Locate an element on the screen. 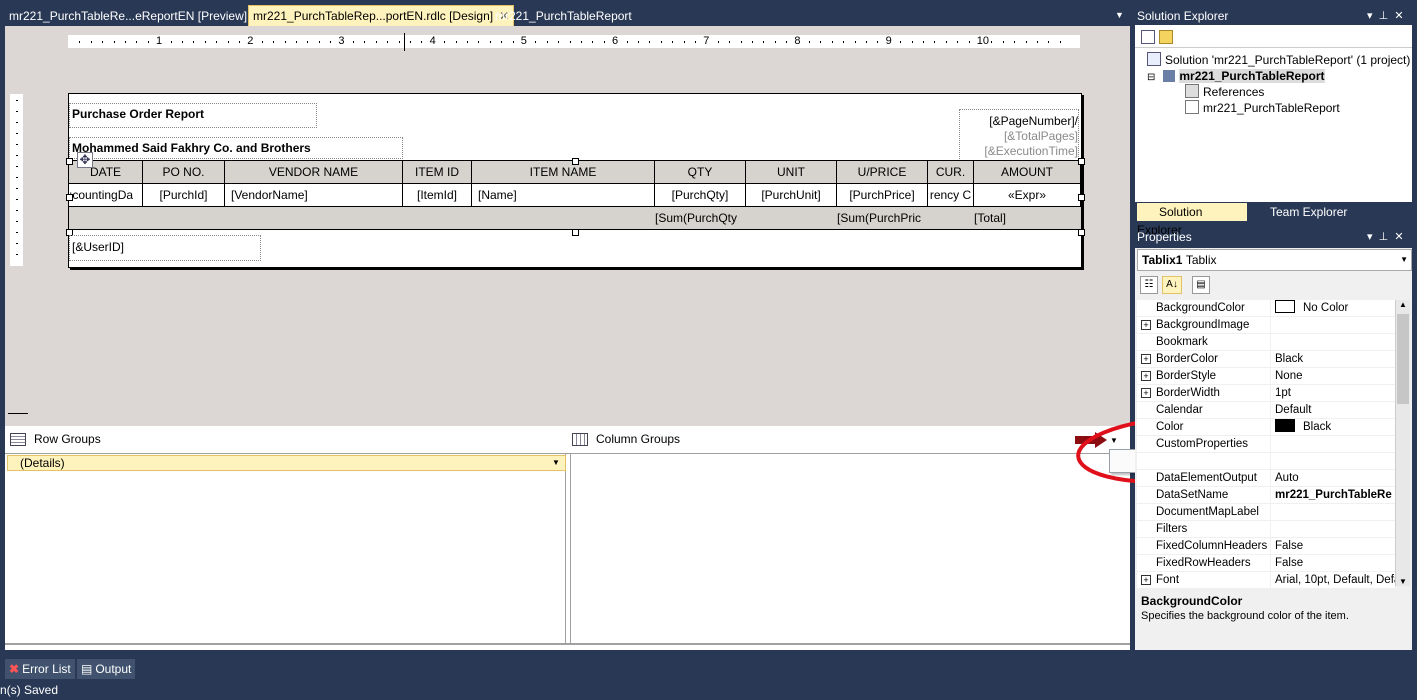 Image resolution: width=1417 pixels, height=700 pixels. scroll-thumb is located at coordinates (1403, 359).